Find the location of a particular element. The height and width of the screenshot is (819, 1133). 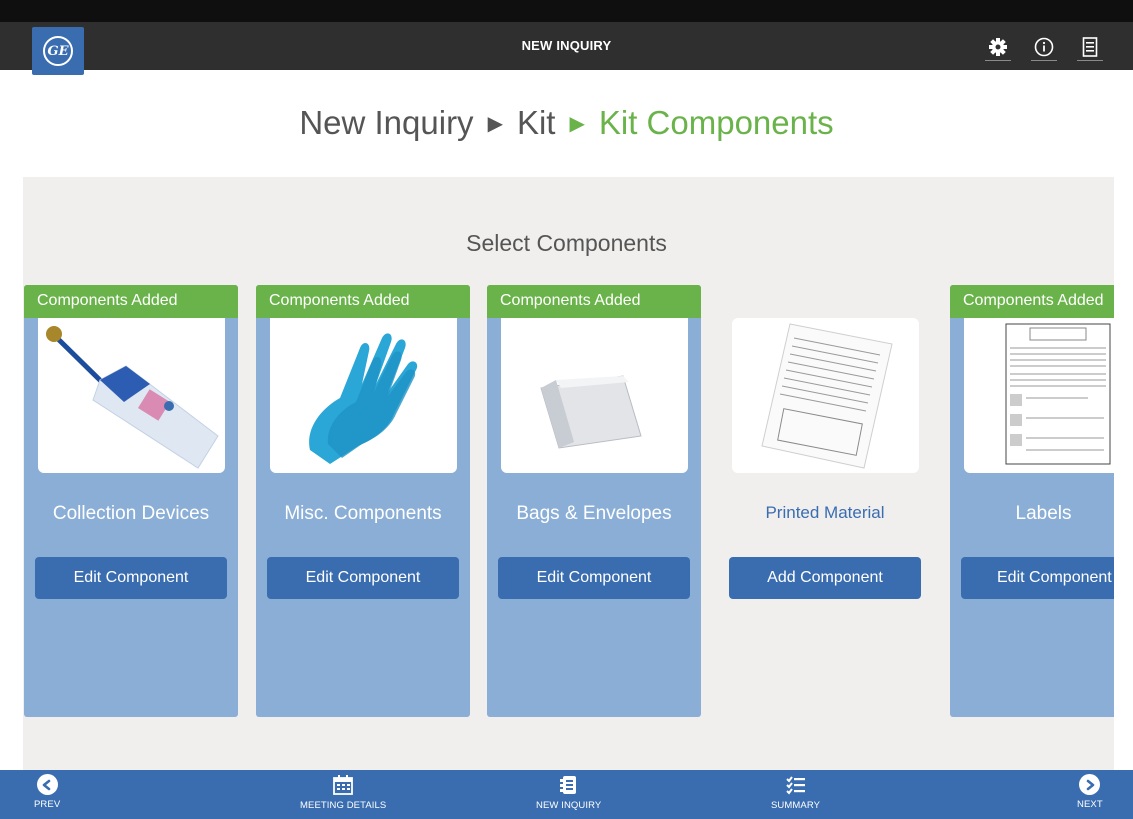

prev-label: PREV is located at coordinates (47, 804).